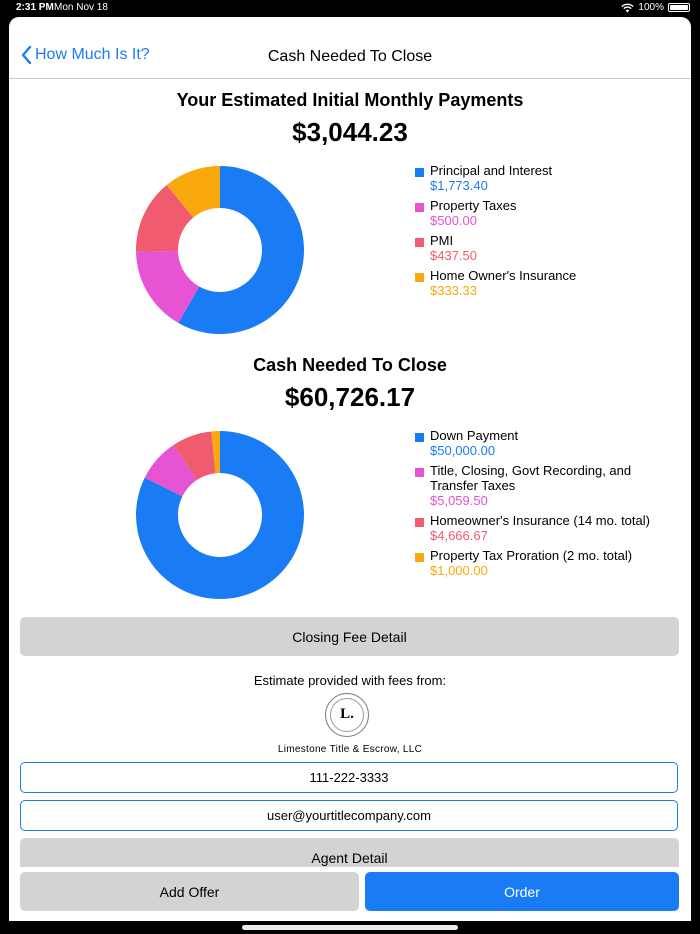 This screenshot has width=700, height=934. I want to click on order-button: Order, so click(522, 891).